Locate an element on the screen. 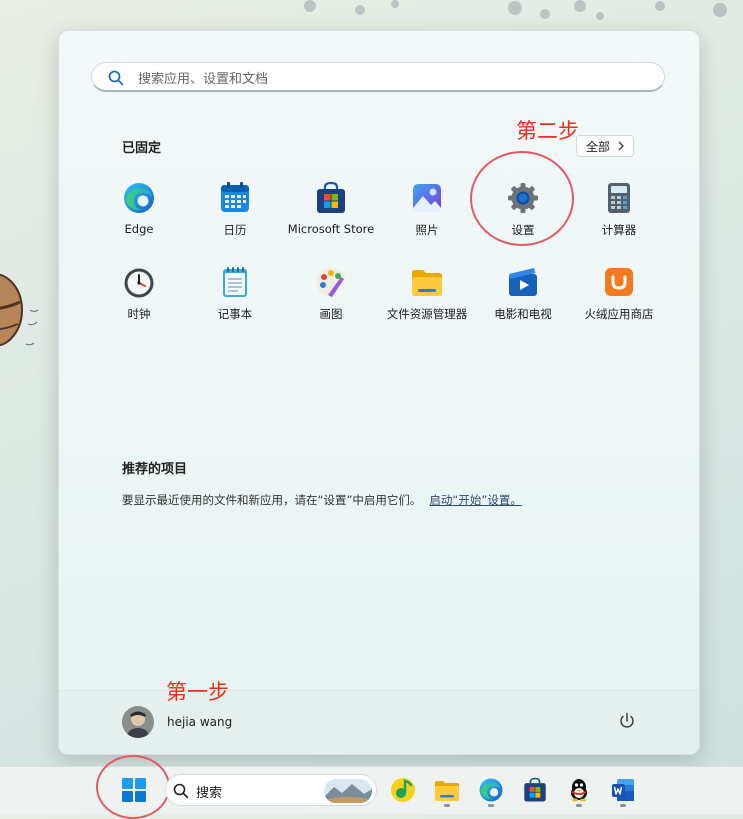  taskbar-app-word is located at coordinates (623, 790).